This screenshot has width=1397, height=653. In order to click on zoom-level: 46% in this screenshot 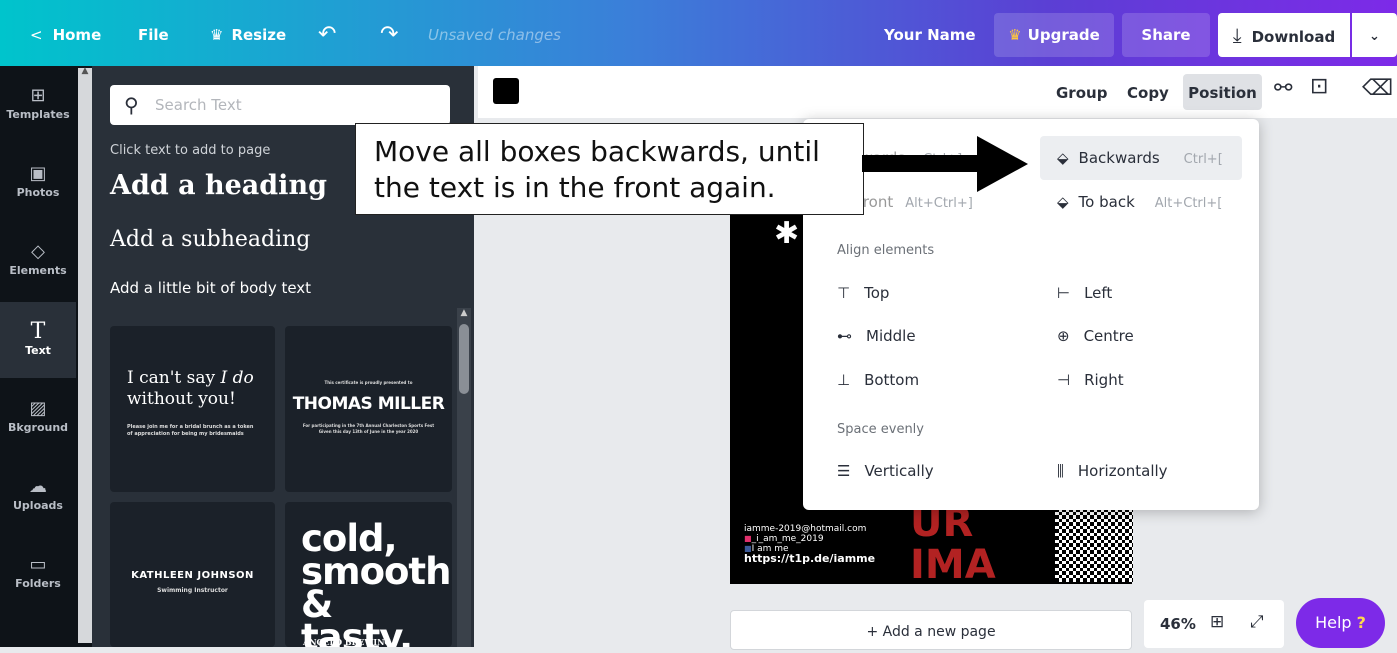, I will do `click(1178, 624)`.